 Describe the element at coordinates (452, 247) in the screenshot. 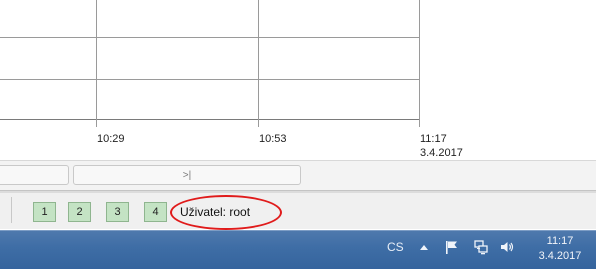

I see `action-center-flag-icon` at that location.